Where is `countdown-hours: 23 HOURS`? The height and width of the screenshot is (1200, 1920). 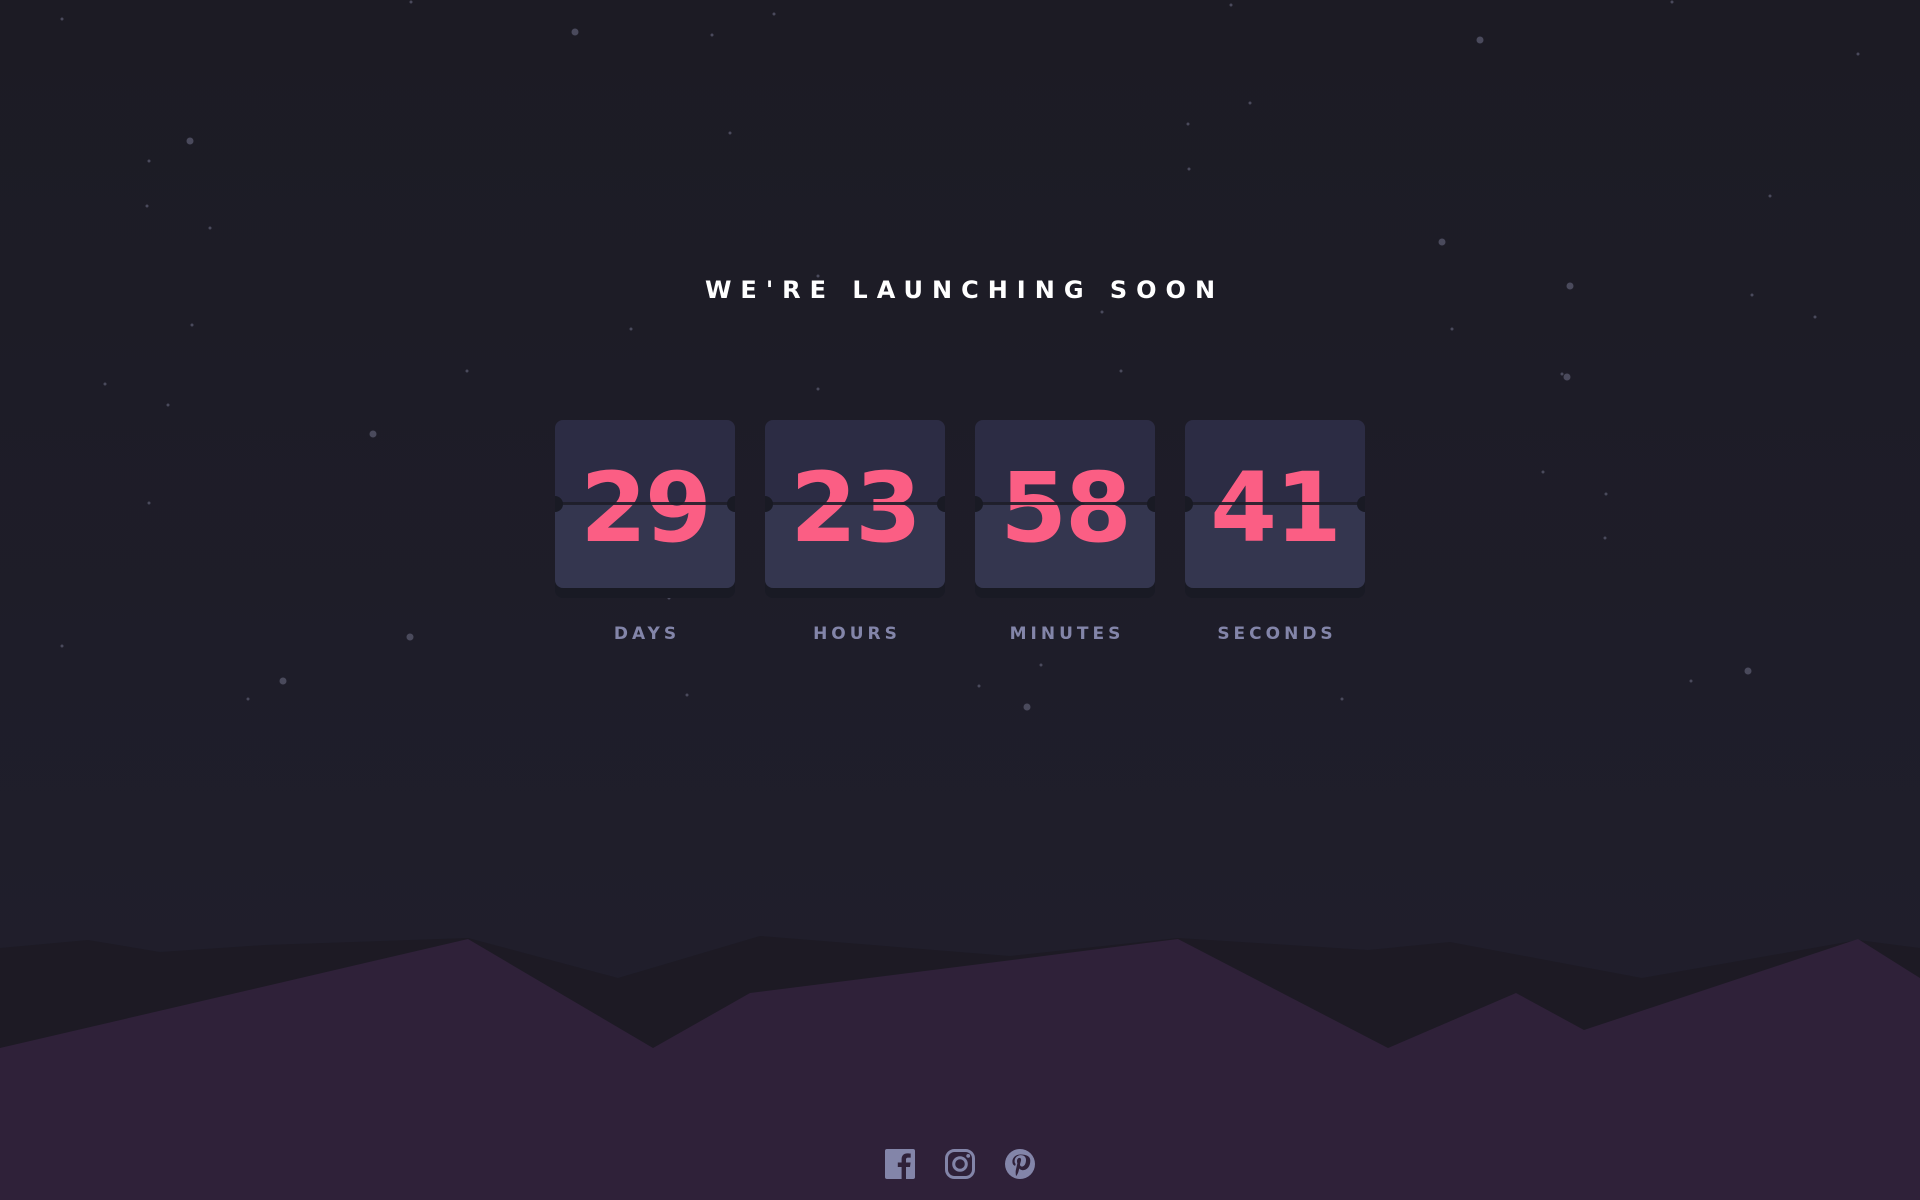 countdown-hours: 23 HOURS is located at coordinates (855, 532).